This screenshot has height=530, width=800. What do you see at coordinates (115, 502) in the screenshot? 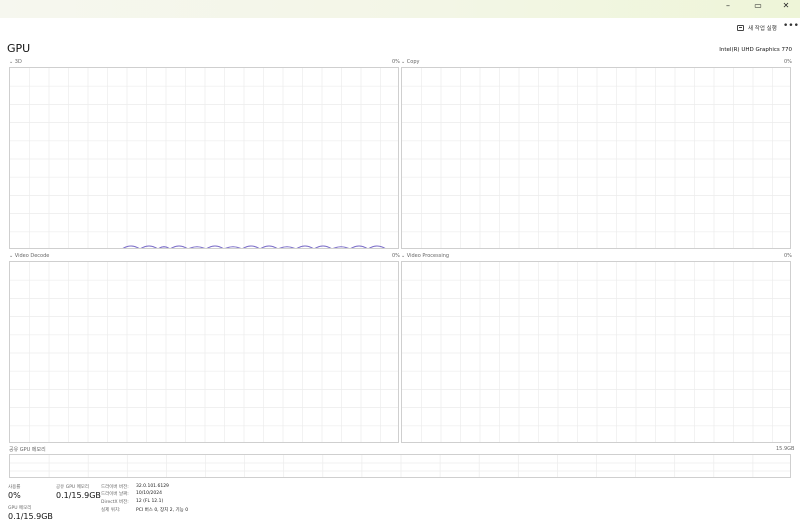
I see `directx-version-label: DirectX 버전:` at bounding box center [115, 502].